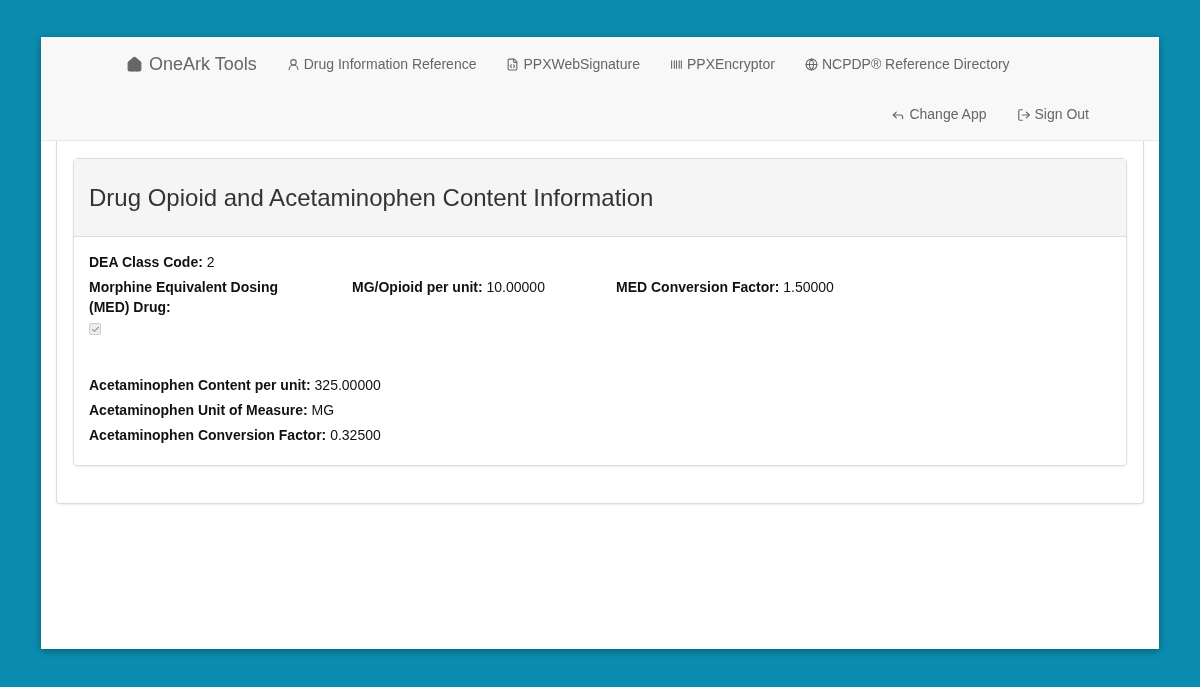  What do you see at coordinates (293, 64) in the screenshot?
I see `person-icon` at bounding box center [293, 64].